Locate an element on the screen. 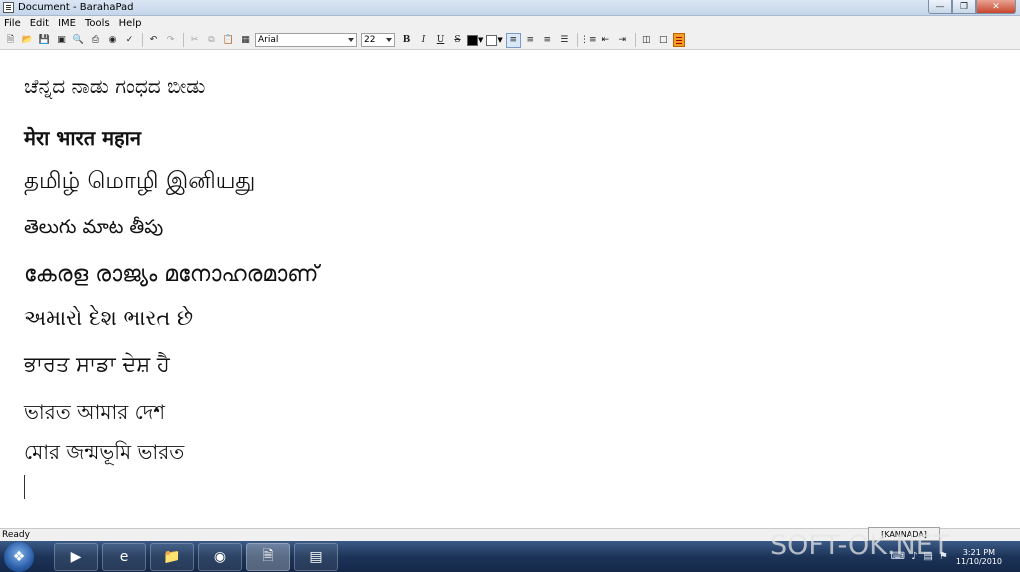 The width and height of the screenshot is (1020, 572). find-icon: ◉ is located at coordinates (112, 40).